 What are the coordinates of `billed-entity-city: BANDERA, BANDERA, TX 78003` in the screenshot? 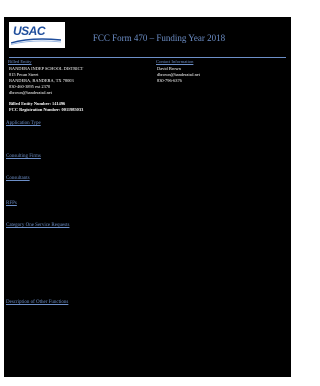 It's located at (41, 80).